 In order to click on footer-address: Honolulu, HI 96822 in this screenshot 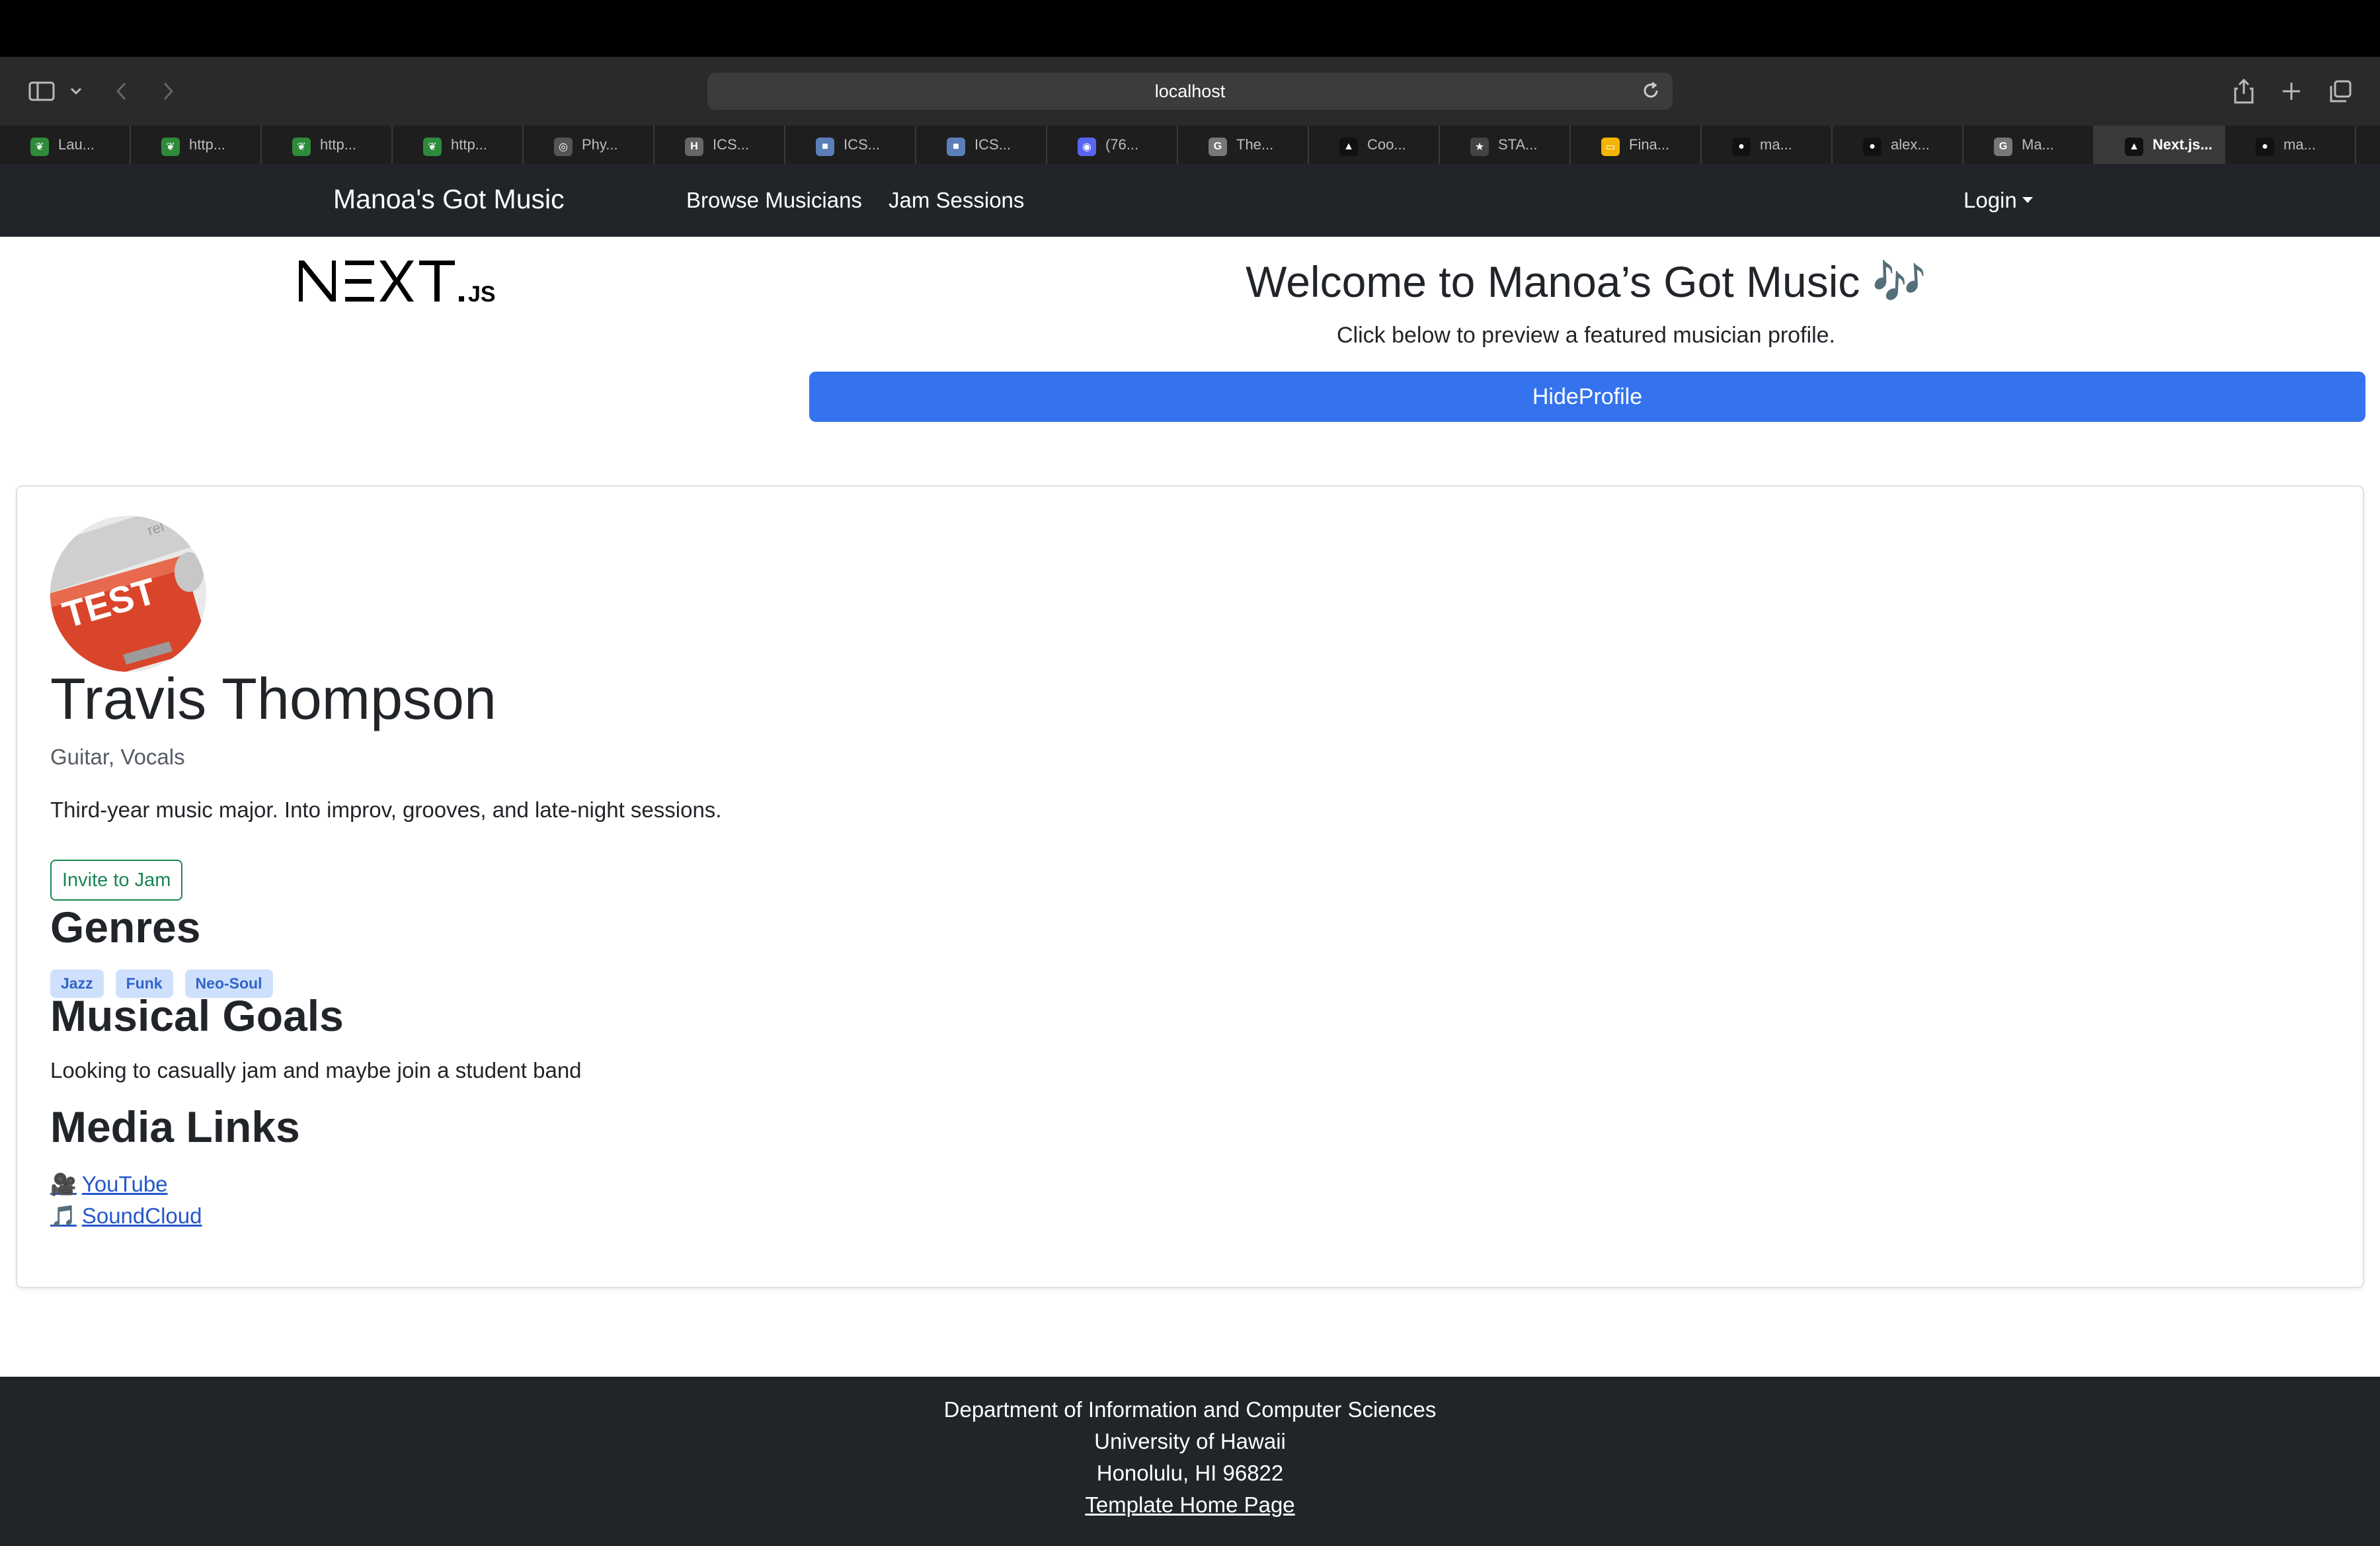, I will do `click(1190, 1473)`.